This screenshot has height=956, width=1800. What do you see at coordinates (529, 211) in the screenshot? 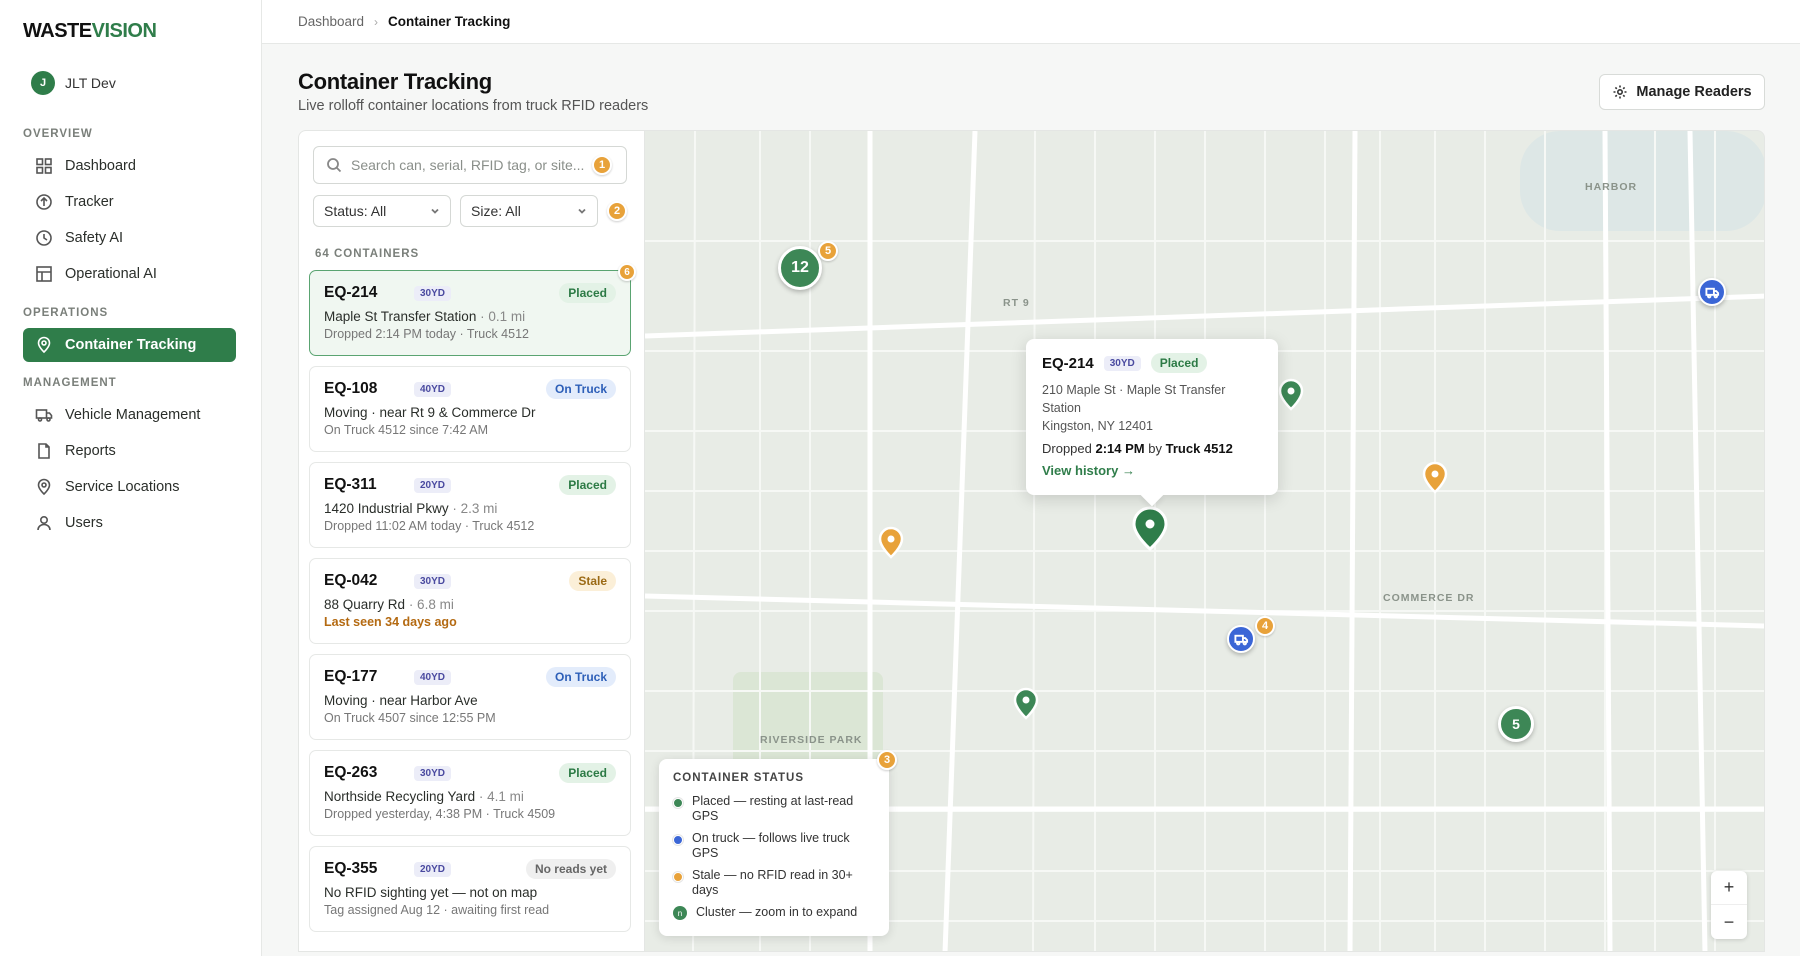
I see `size-filter-select: Size: All` at bounding box center [529, 211].